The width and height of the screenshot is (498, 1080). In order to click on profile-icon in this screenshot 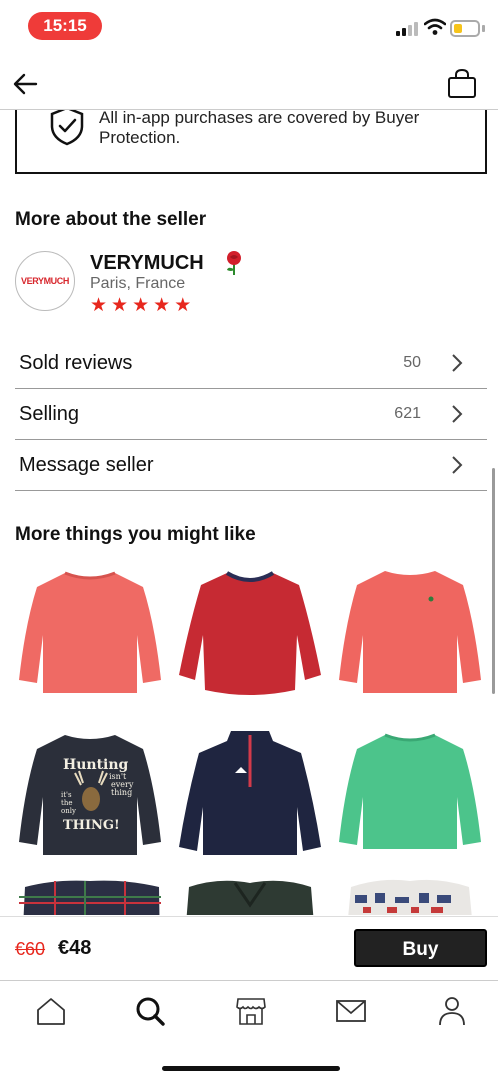, I will do `click(452, 1011)`.